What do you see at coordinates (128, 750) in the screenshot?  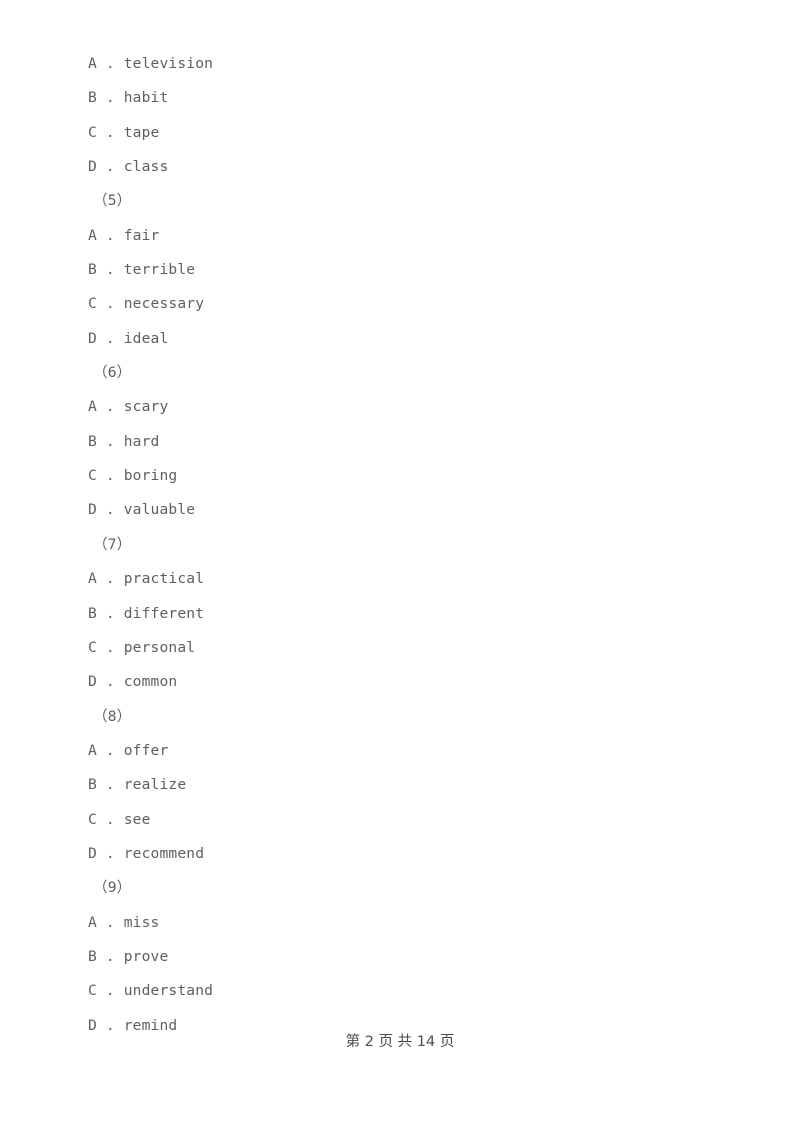 I see `answer-option: A . offer` at bounding box center [128, 750].